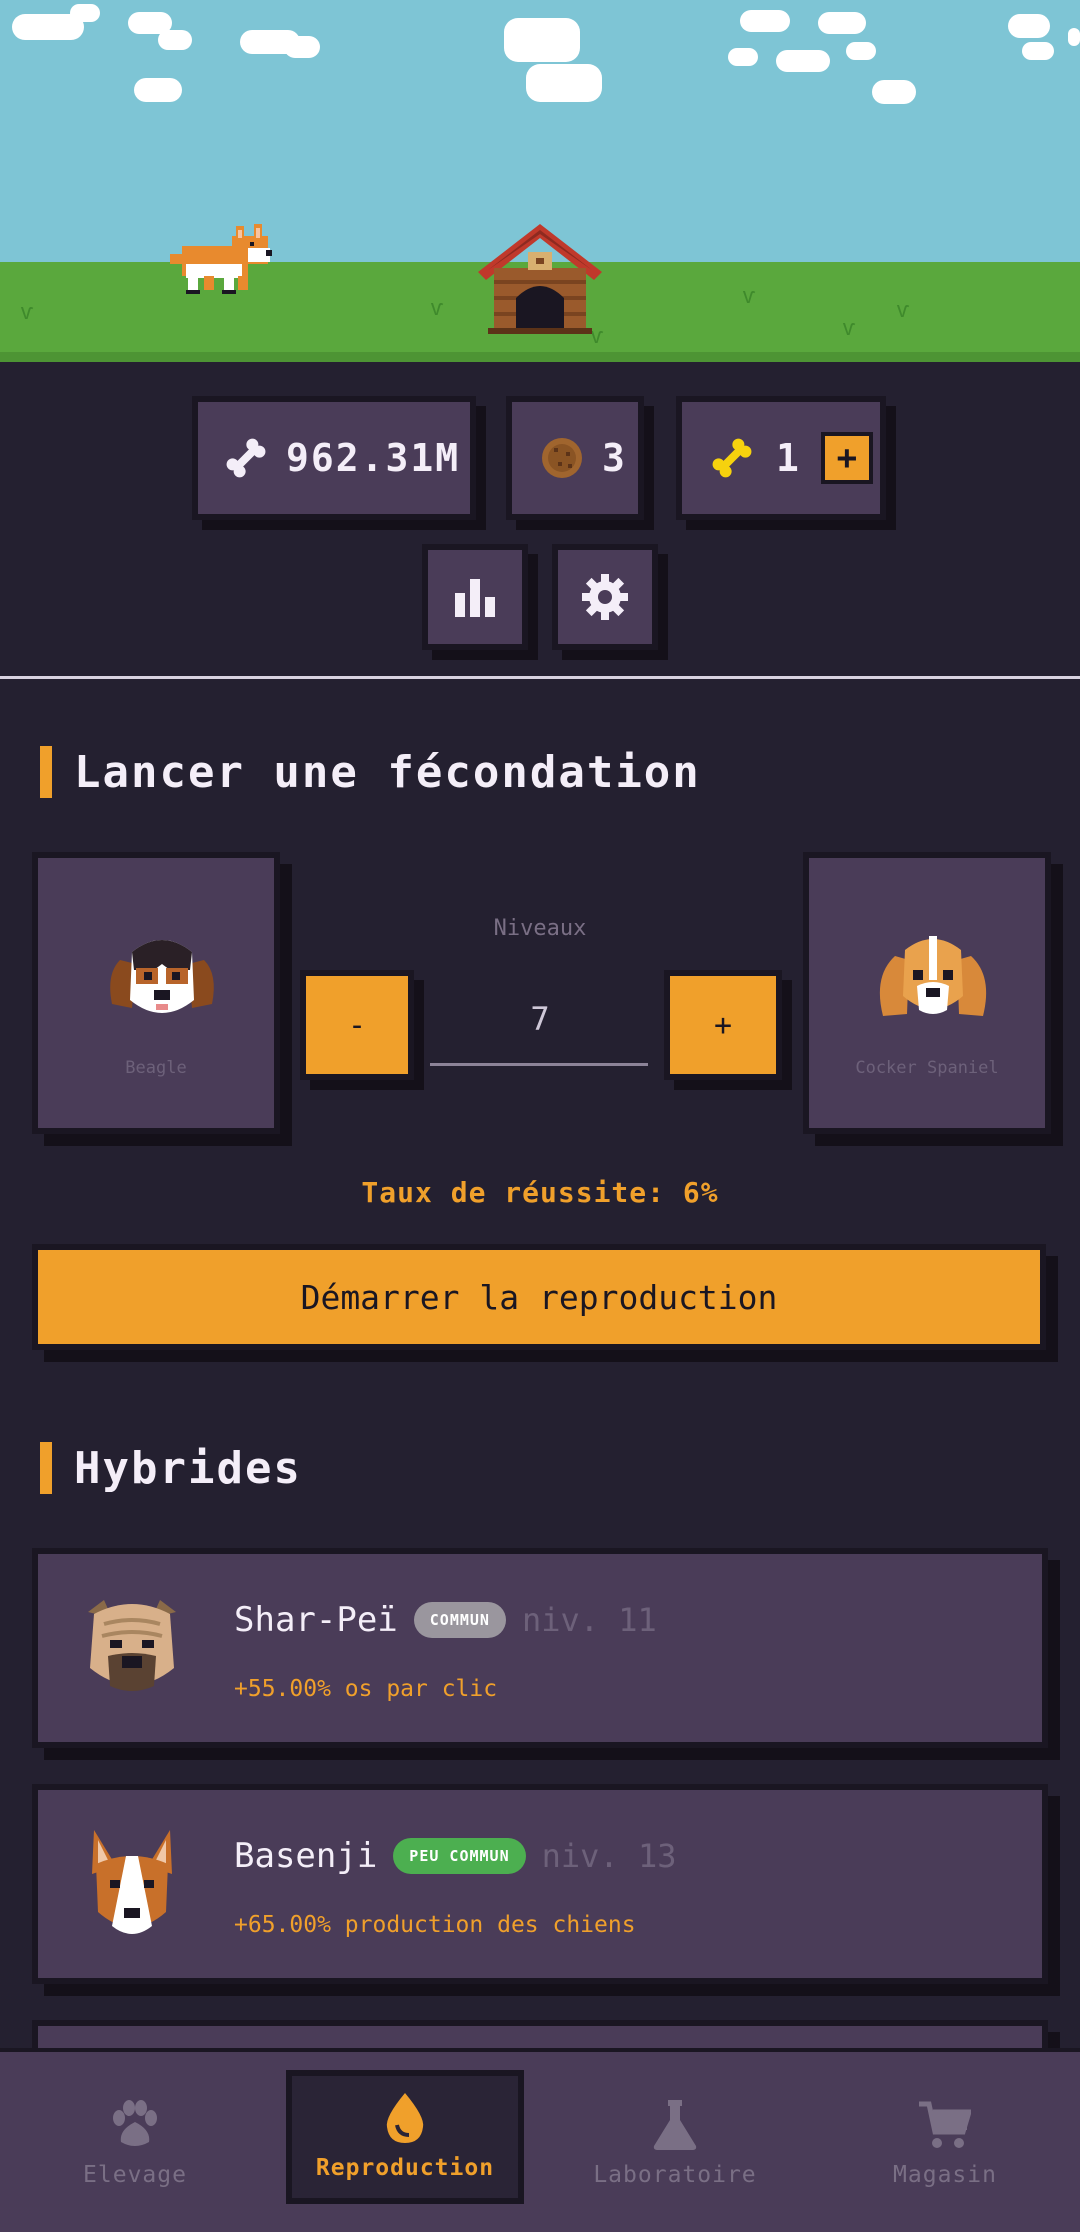 The width and height of the screenshot is (1080, 2232). I want to click on ground-edge, so click(540, 357).